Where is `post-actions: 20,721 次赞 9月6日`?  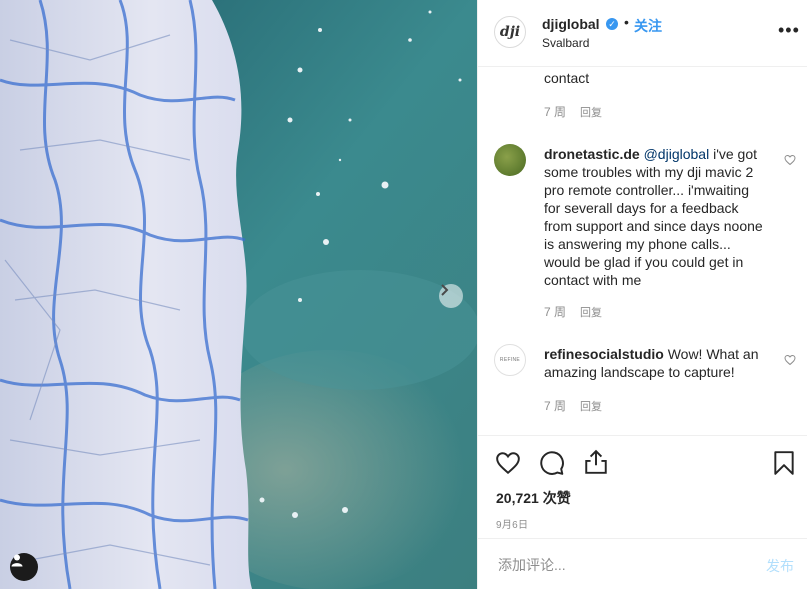 post-actions: 20,721 次赞 9月6日 is located at coordinates (642, 485).